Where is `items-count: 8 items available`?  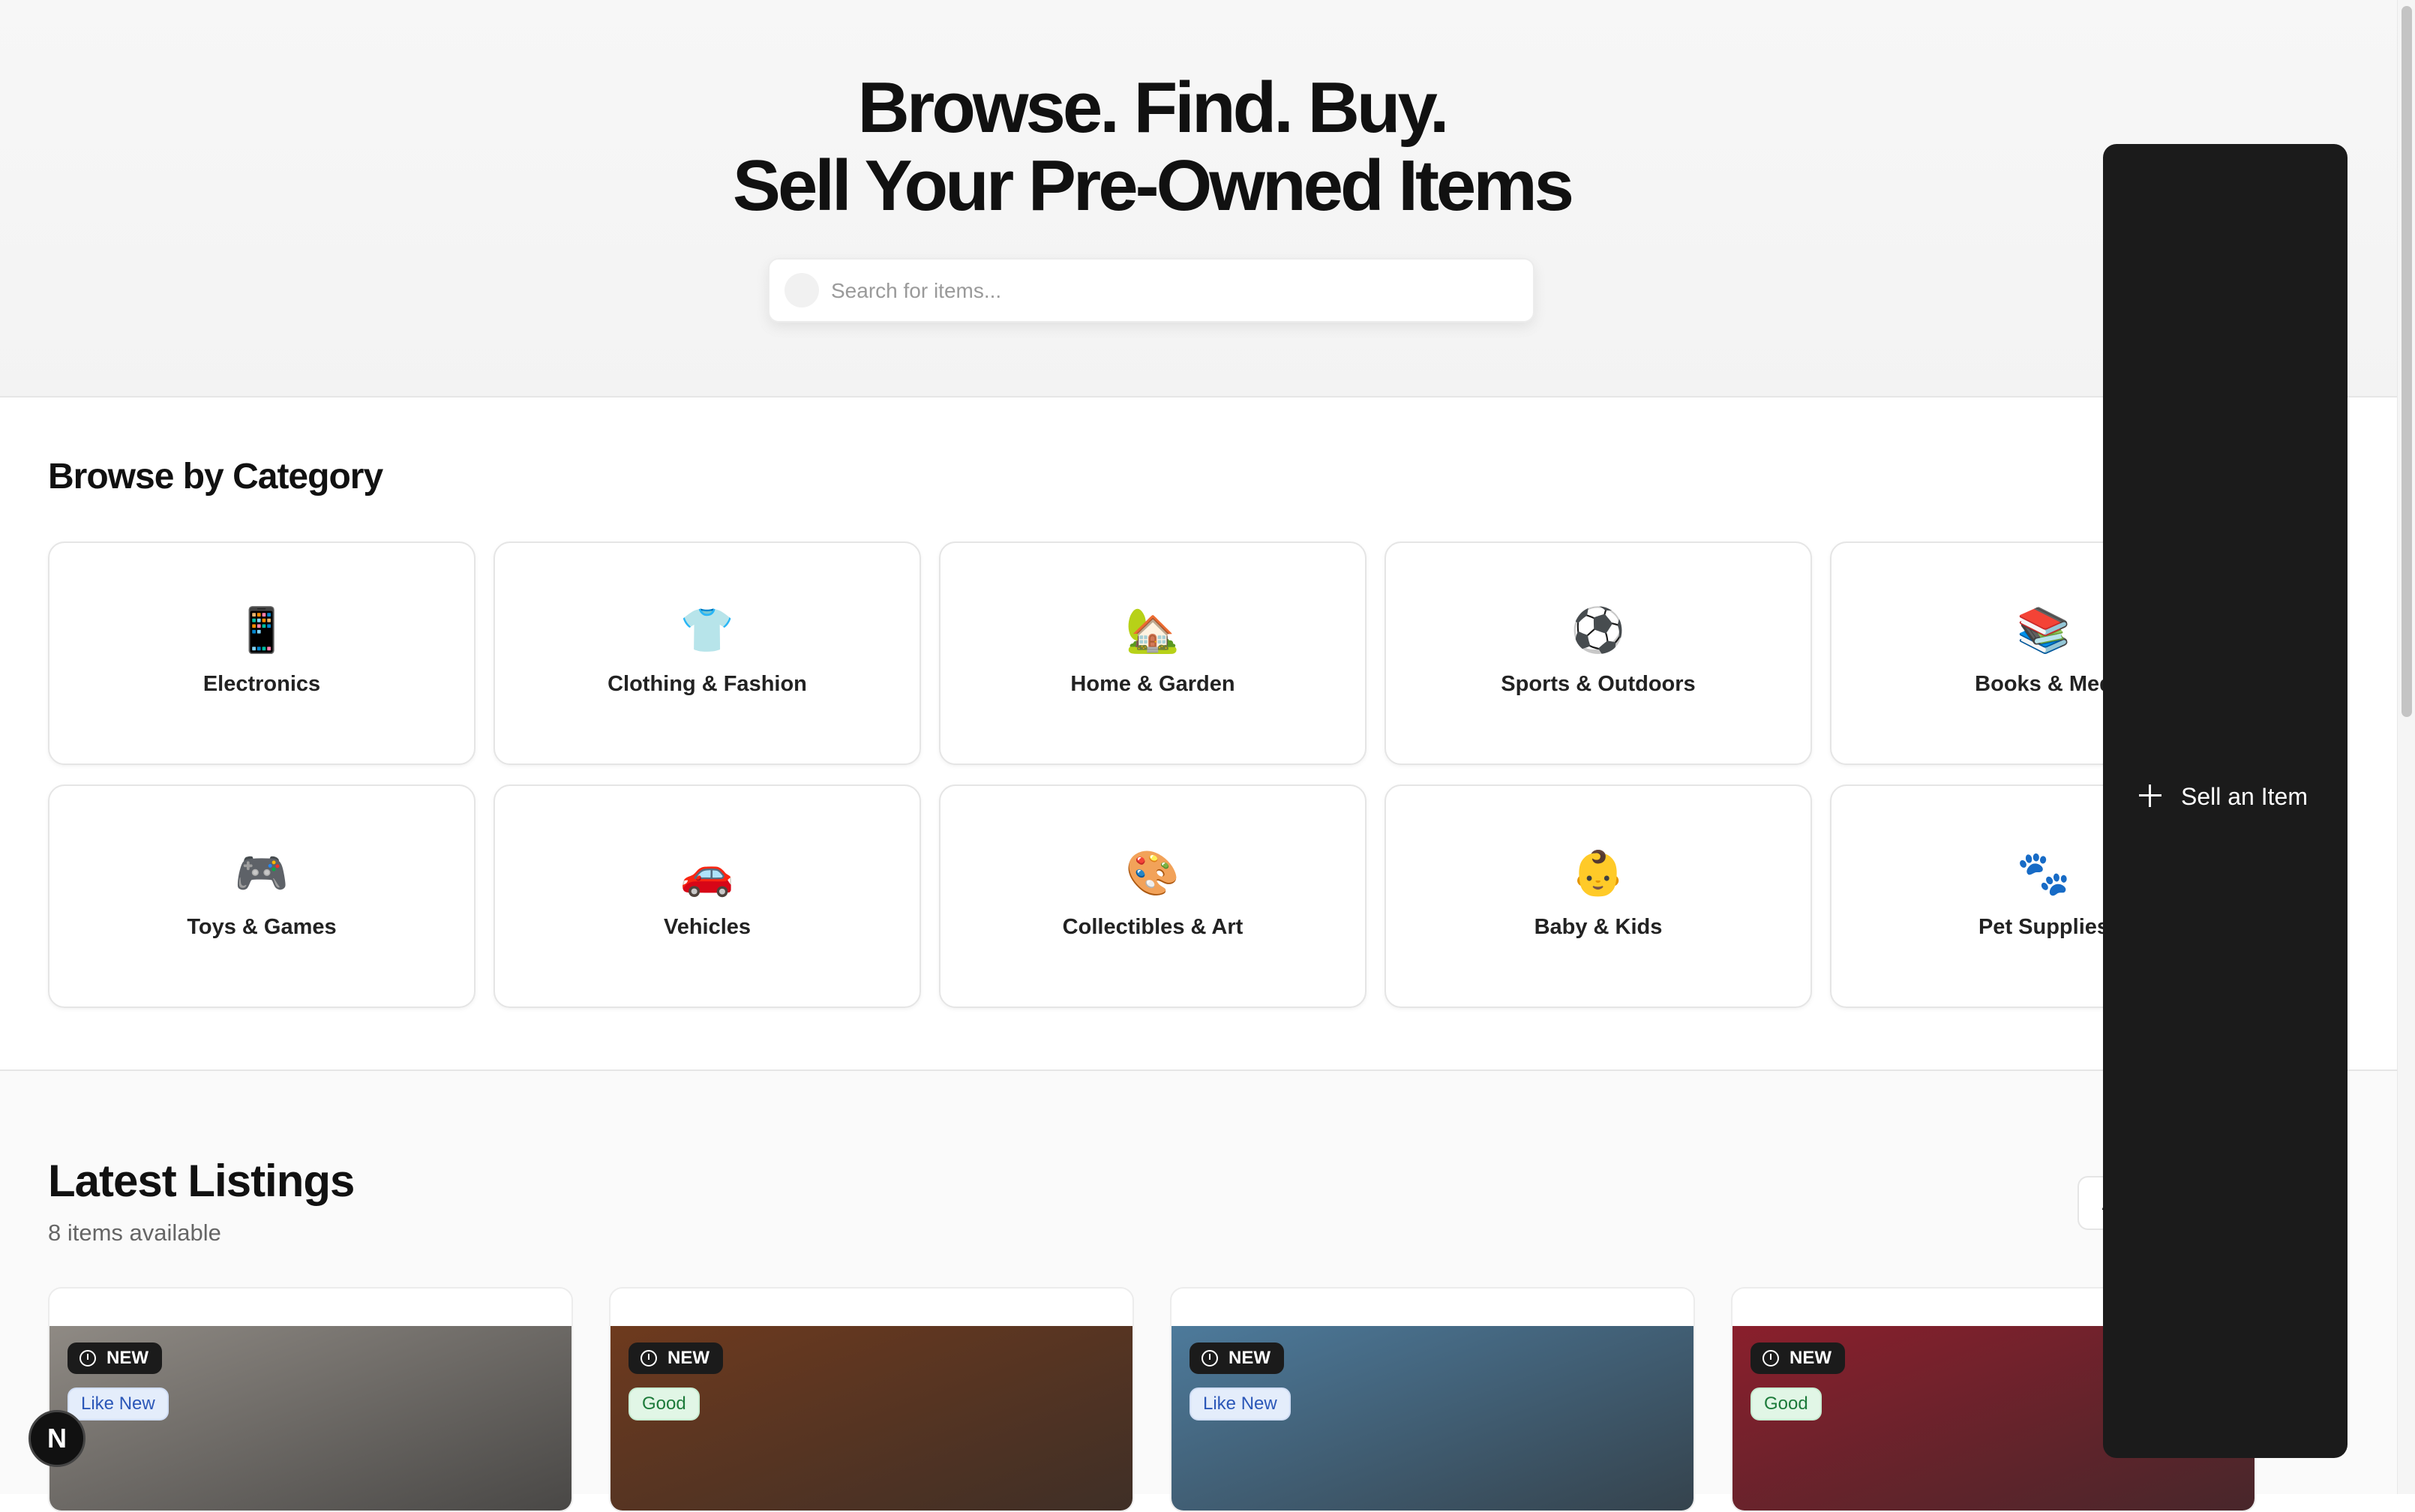
items-count: 8 items available is located at coordinates (134, 1233).